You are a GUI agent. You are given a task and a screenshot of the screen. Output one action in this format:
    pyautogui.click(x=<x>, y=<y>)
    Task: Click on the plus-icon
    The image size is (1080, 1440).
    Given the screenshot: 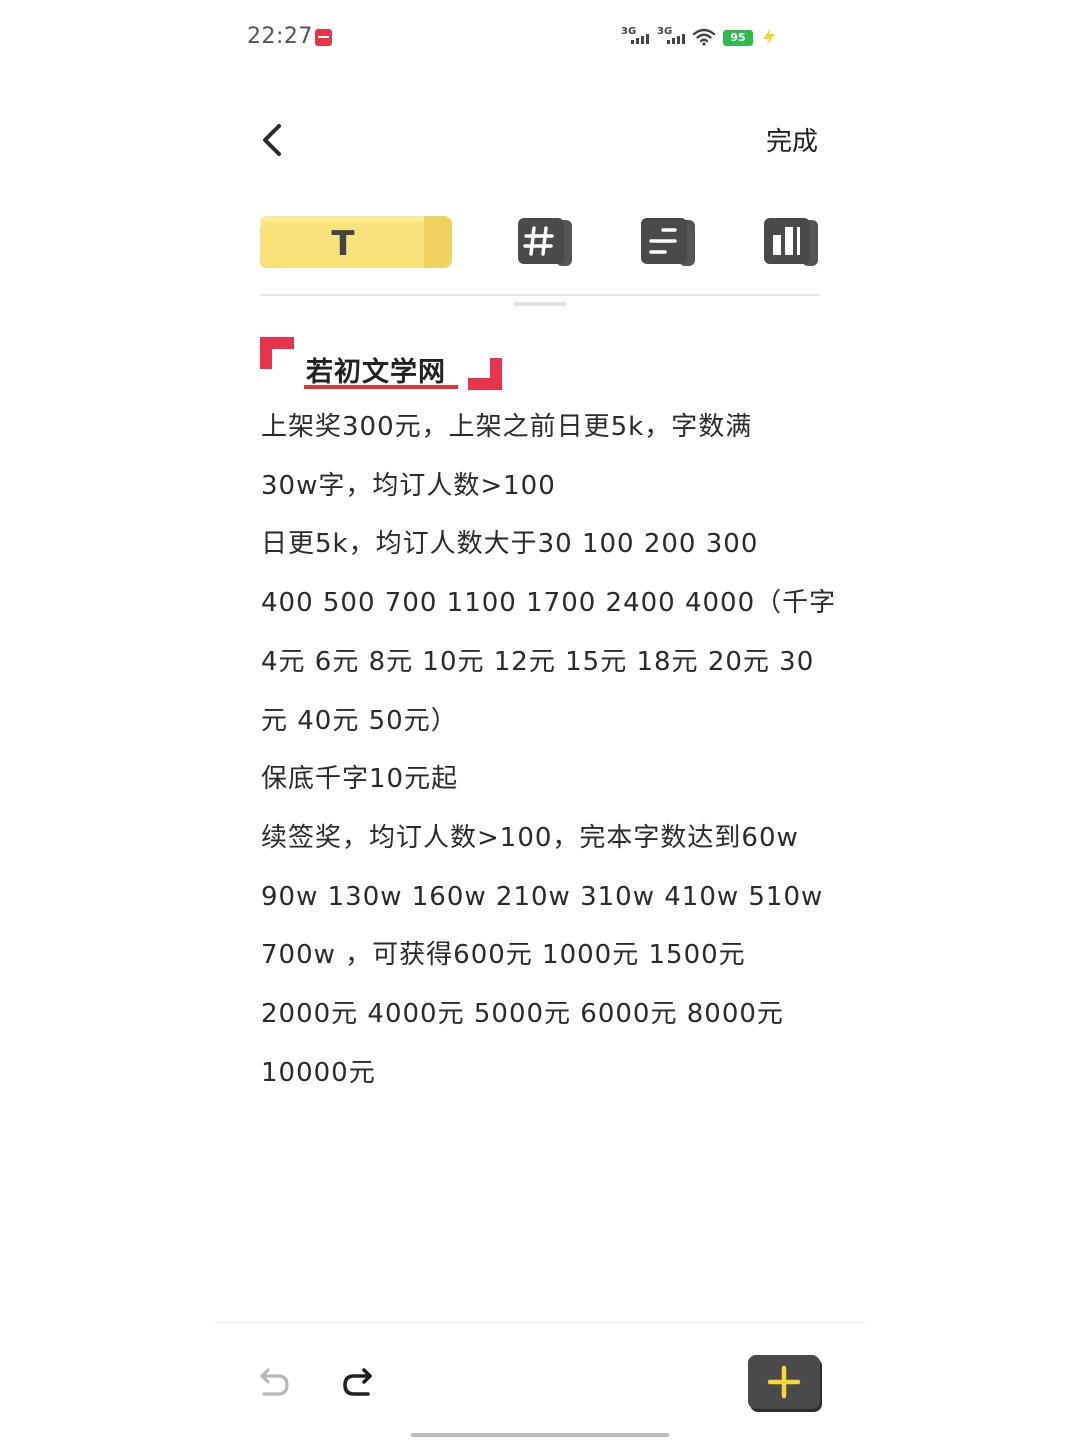 What is the action you would take?
    pyautogui.click(x=784, y=1382)
    